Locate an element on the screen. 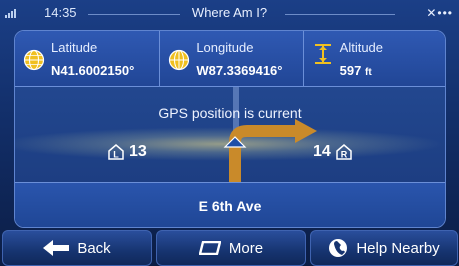 Image resolution: width=459 pixels, height=266 pixels. bottom-button-bar: Back More Help Nearby is located at coordinates (229, 248).